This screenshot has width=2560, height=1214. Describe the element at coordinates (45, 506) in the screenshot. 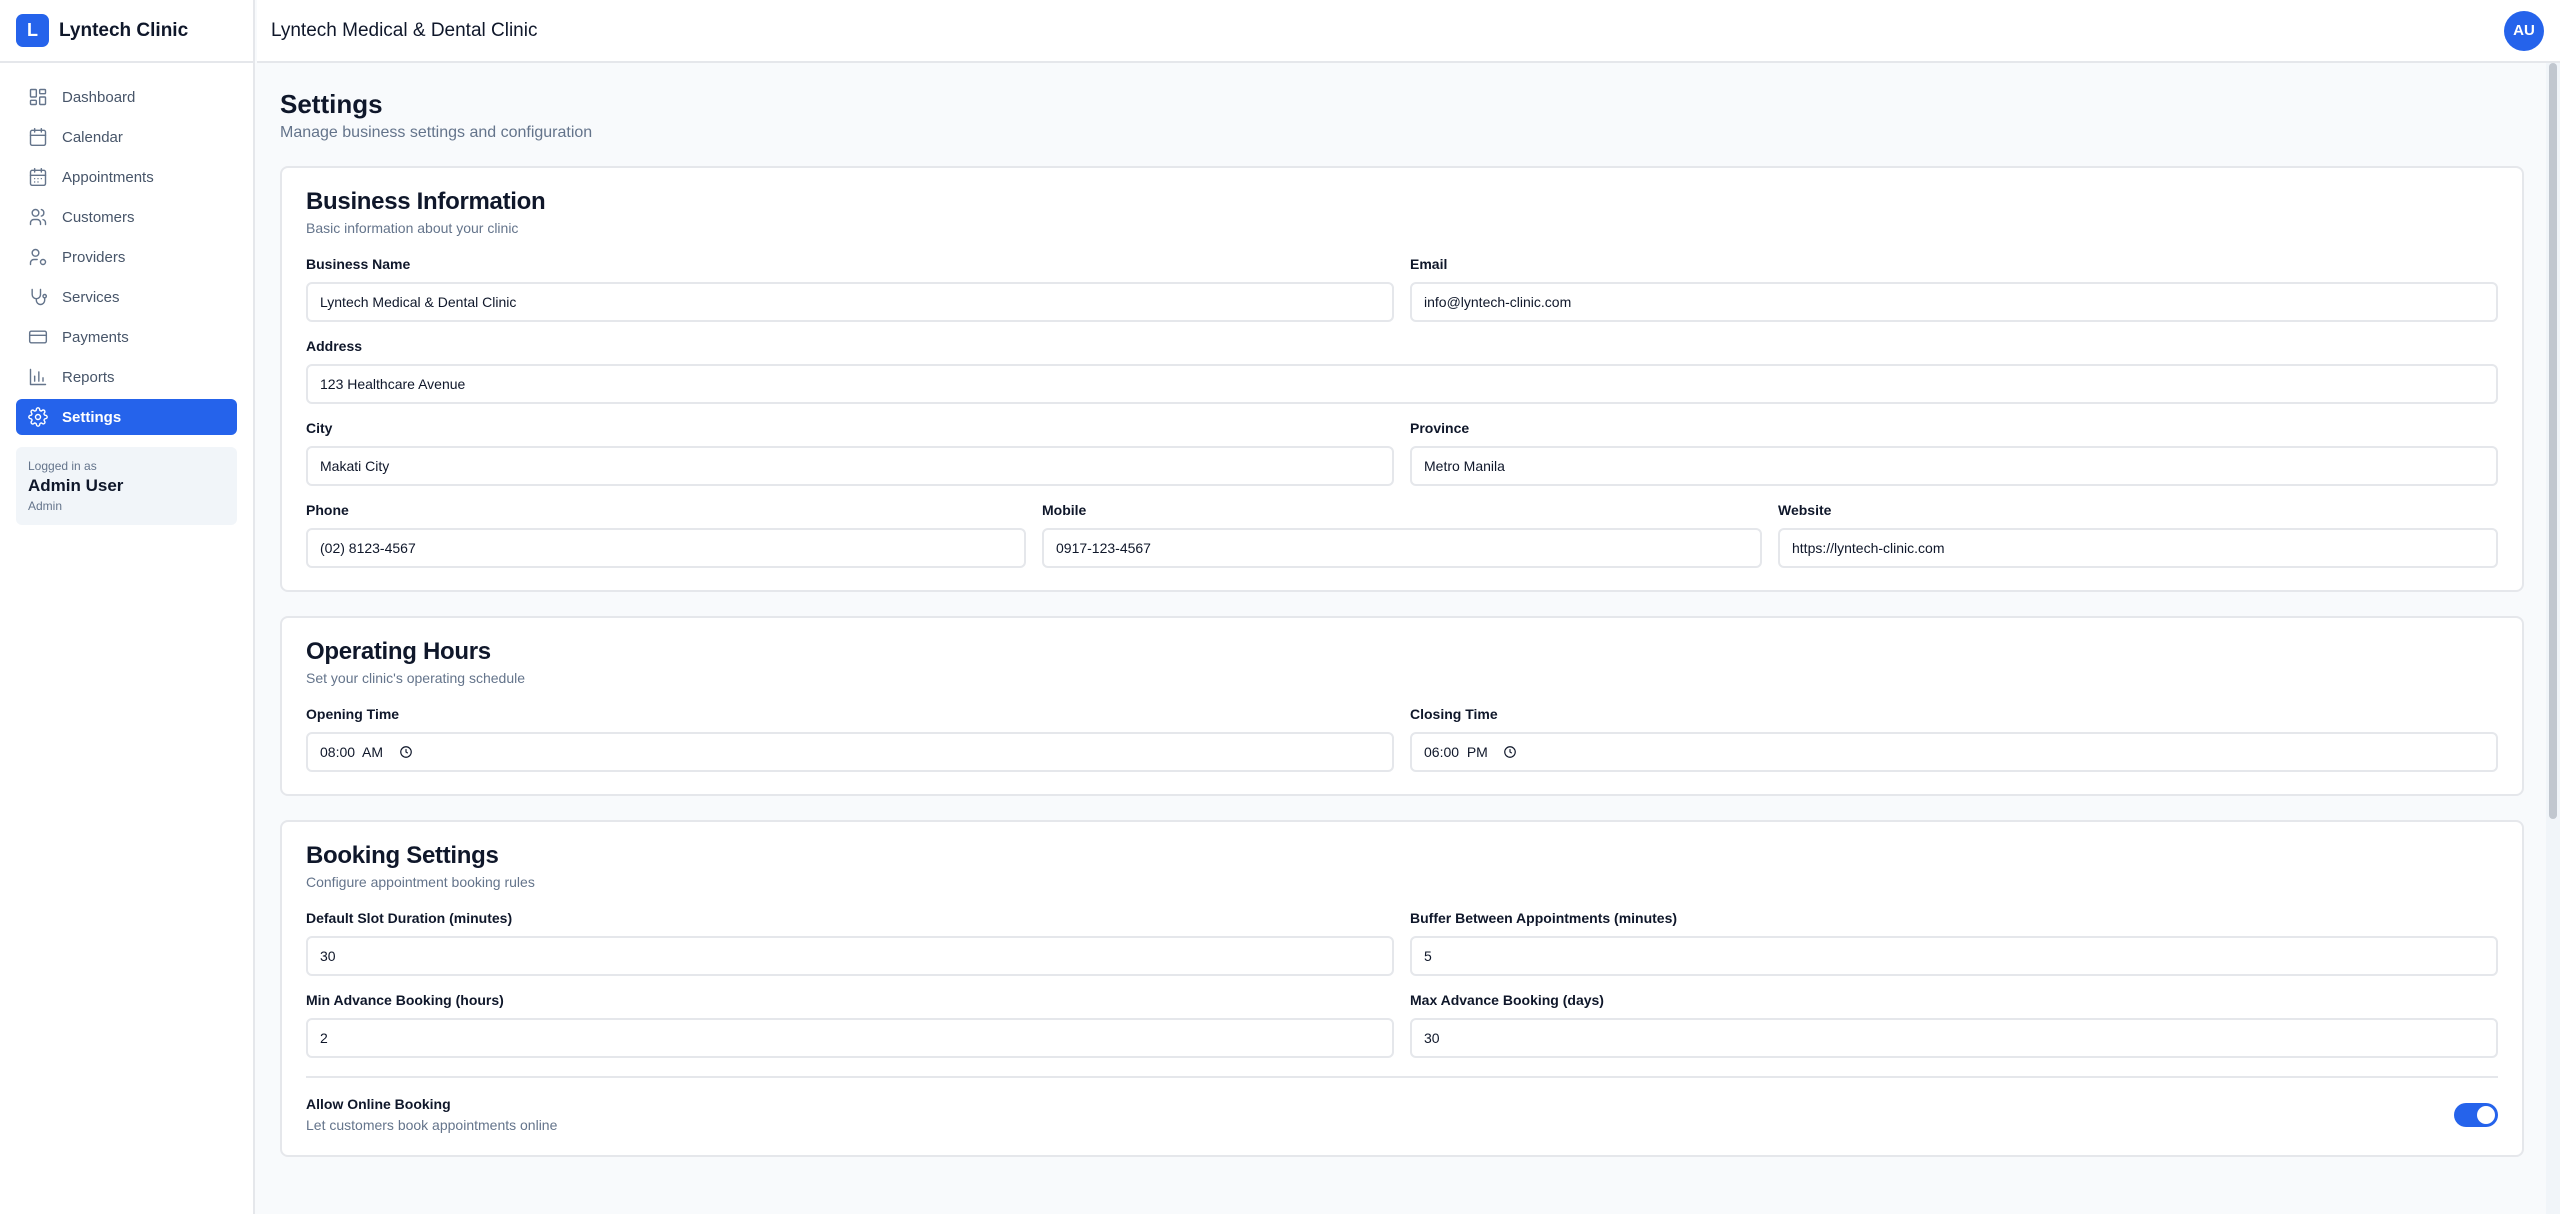

I see `user-role: Admin` at that location.